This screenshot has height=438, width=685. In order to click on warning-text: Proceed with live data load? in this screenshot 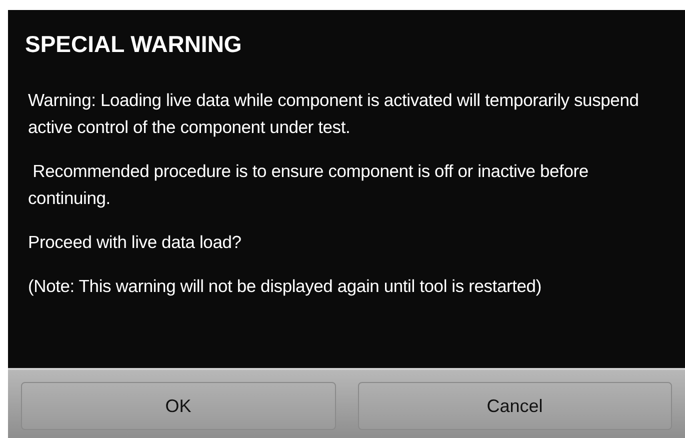, I will do `click(135, 242)`.